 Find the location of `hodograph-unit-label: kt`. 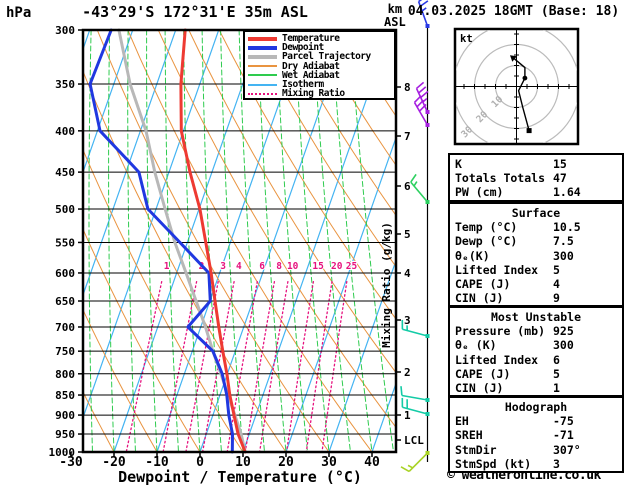

hodograph-unit-label: kt is located at coordinates (466, 39).